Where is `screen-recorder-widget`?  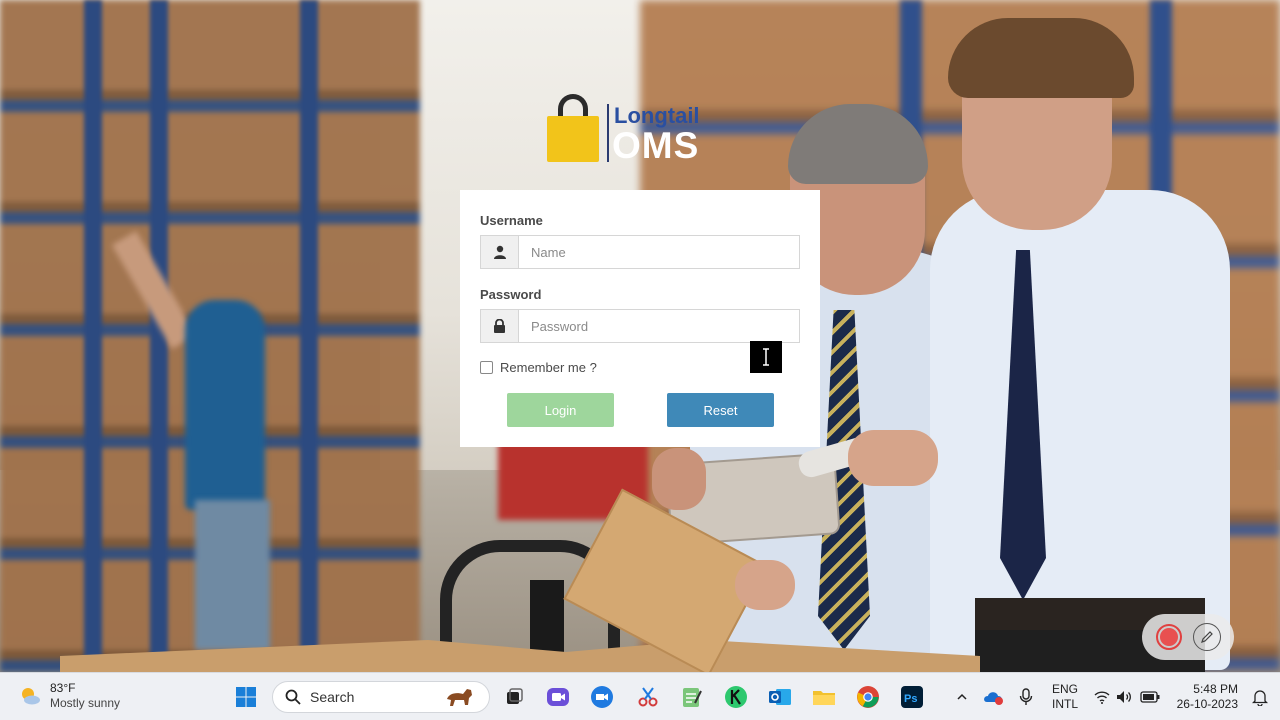 screen-recorder-widget is located at coordinates (1188, 637).